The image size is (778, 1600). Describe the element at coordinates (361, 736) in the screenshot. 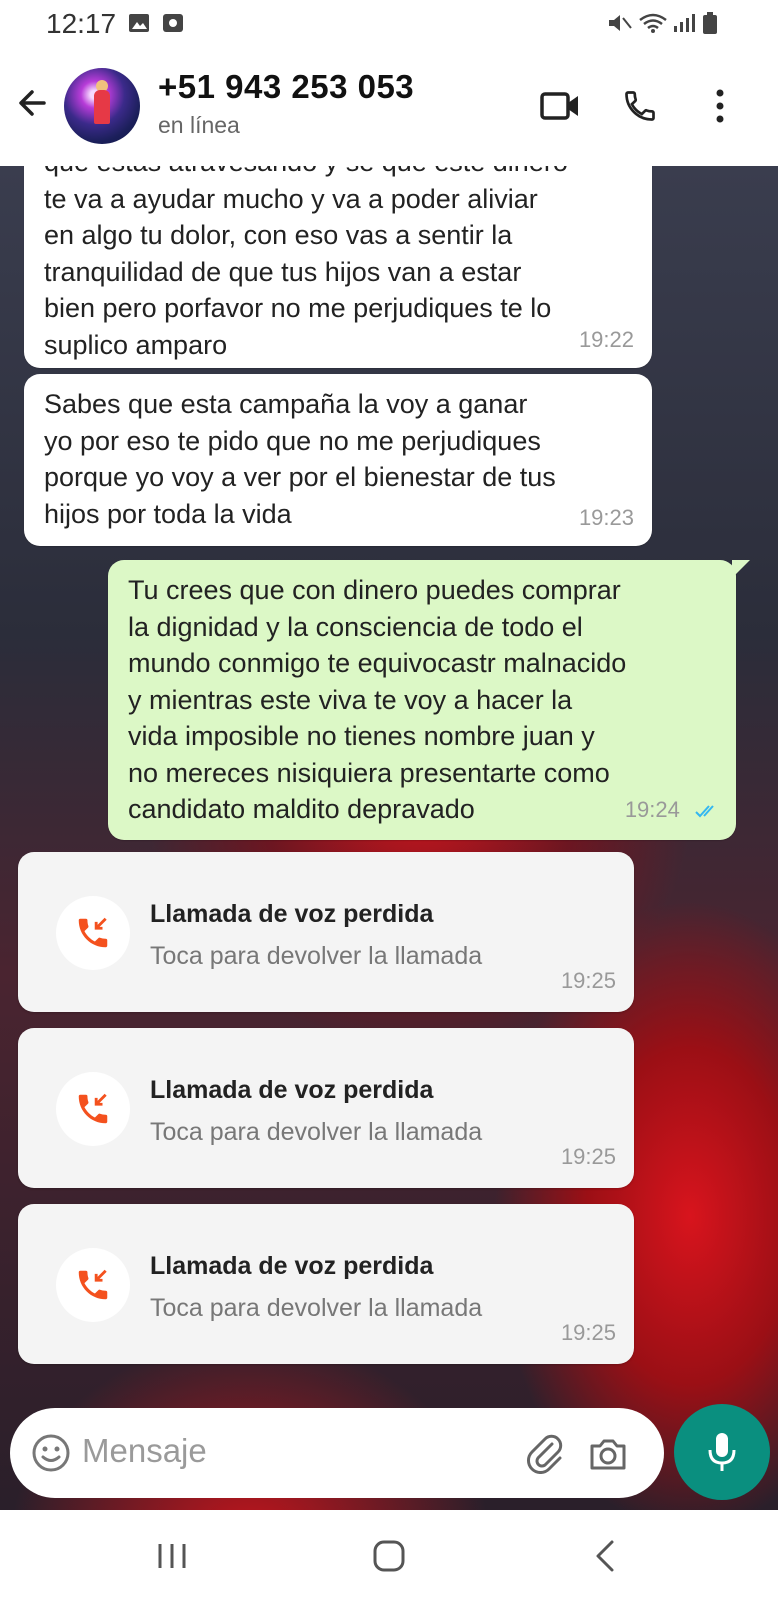

I see `message-line: vida imposible no tienes nombre juan y` at that location.